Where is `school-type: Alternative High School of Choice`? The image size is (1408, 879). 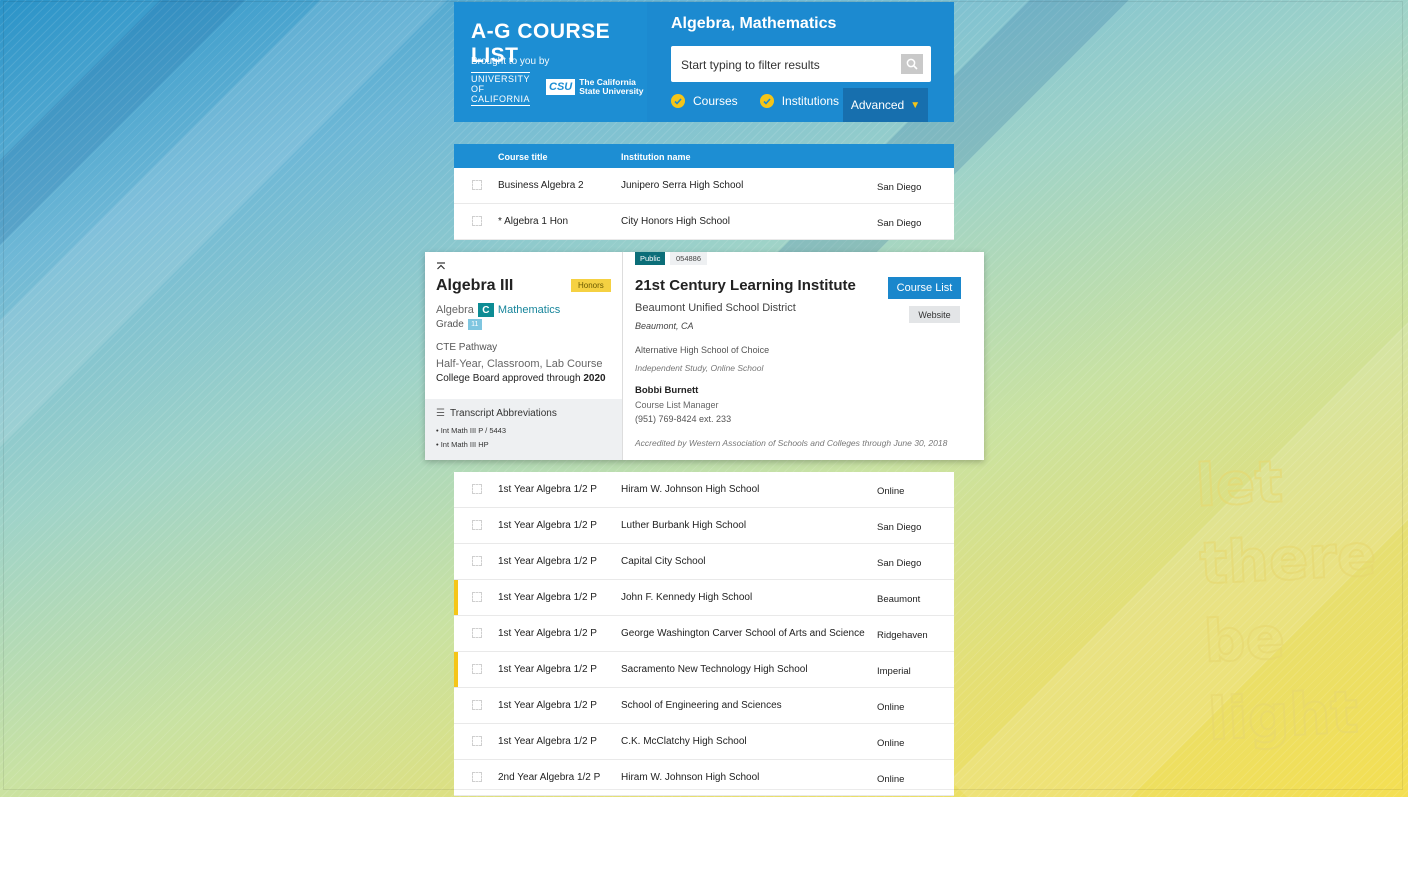 school-type: Alternative High School of Choice is located at coordinates (702, 350).